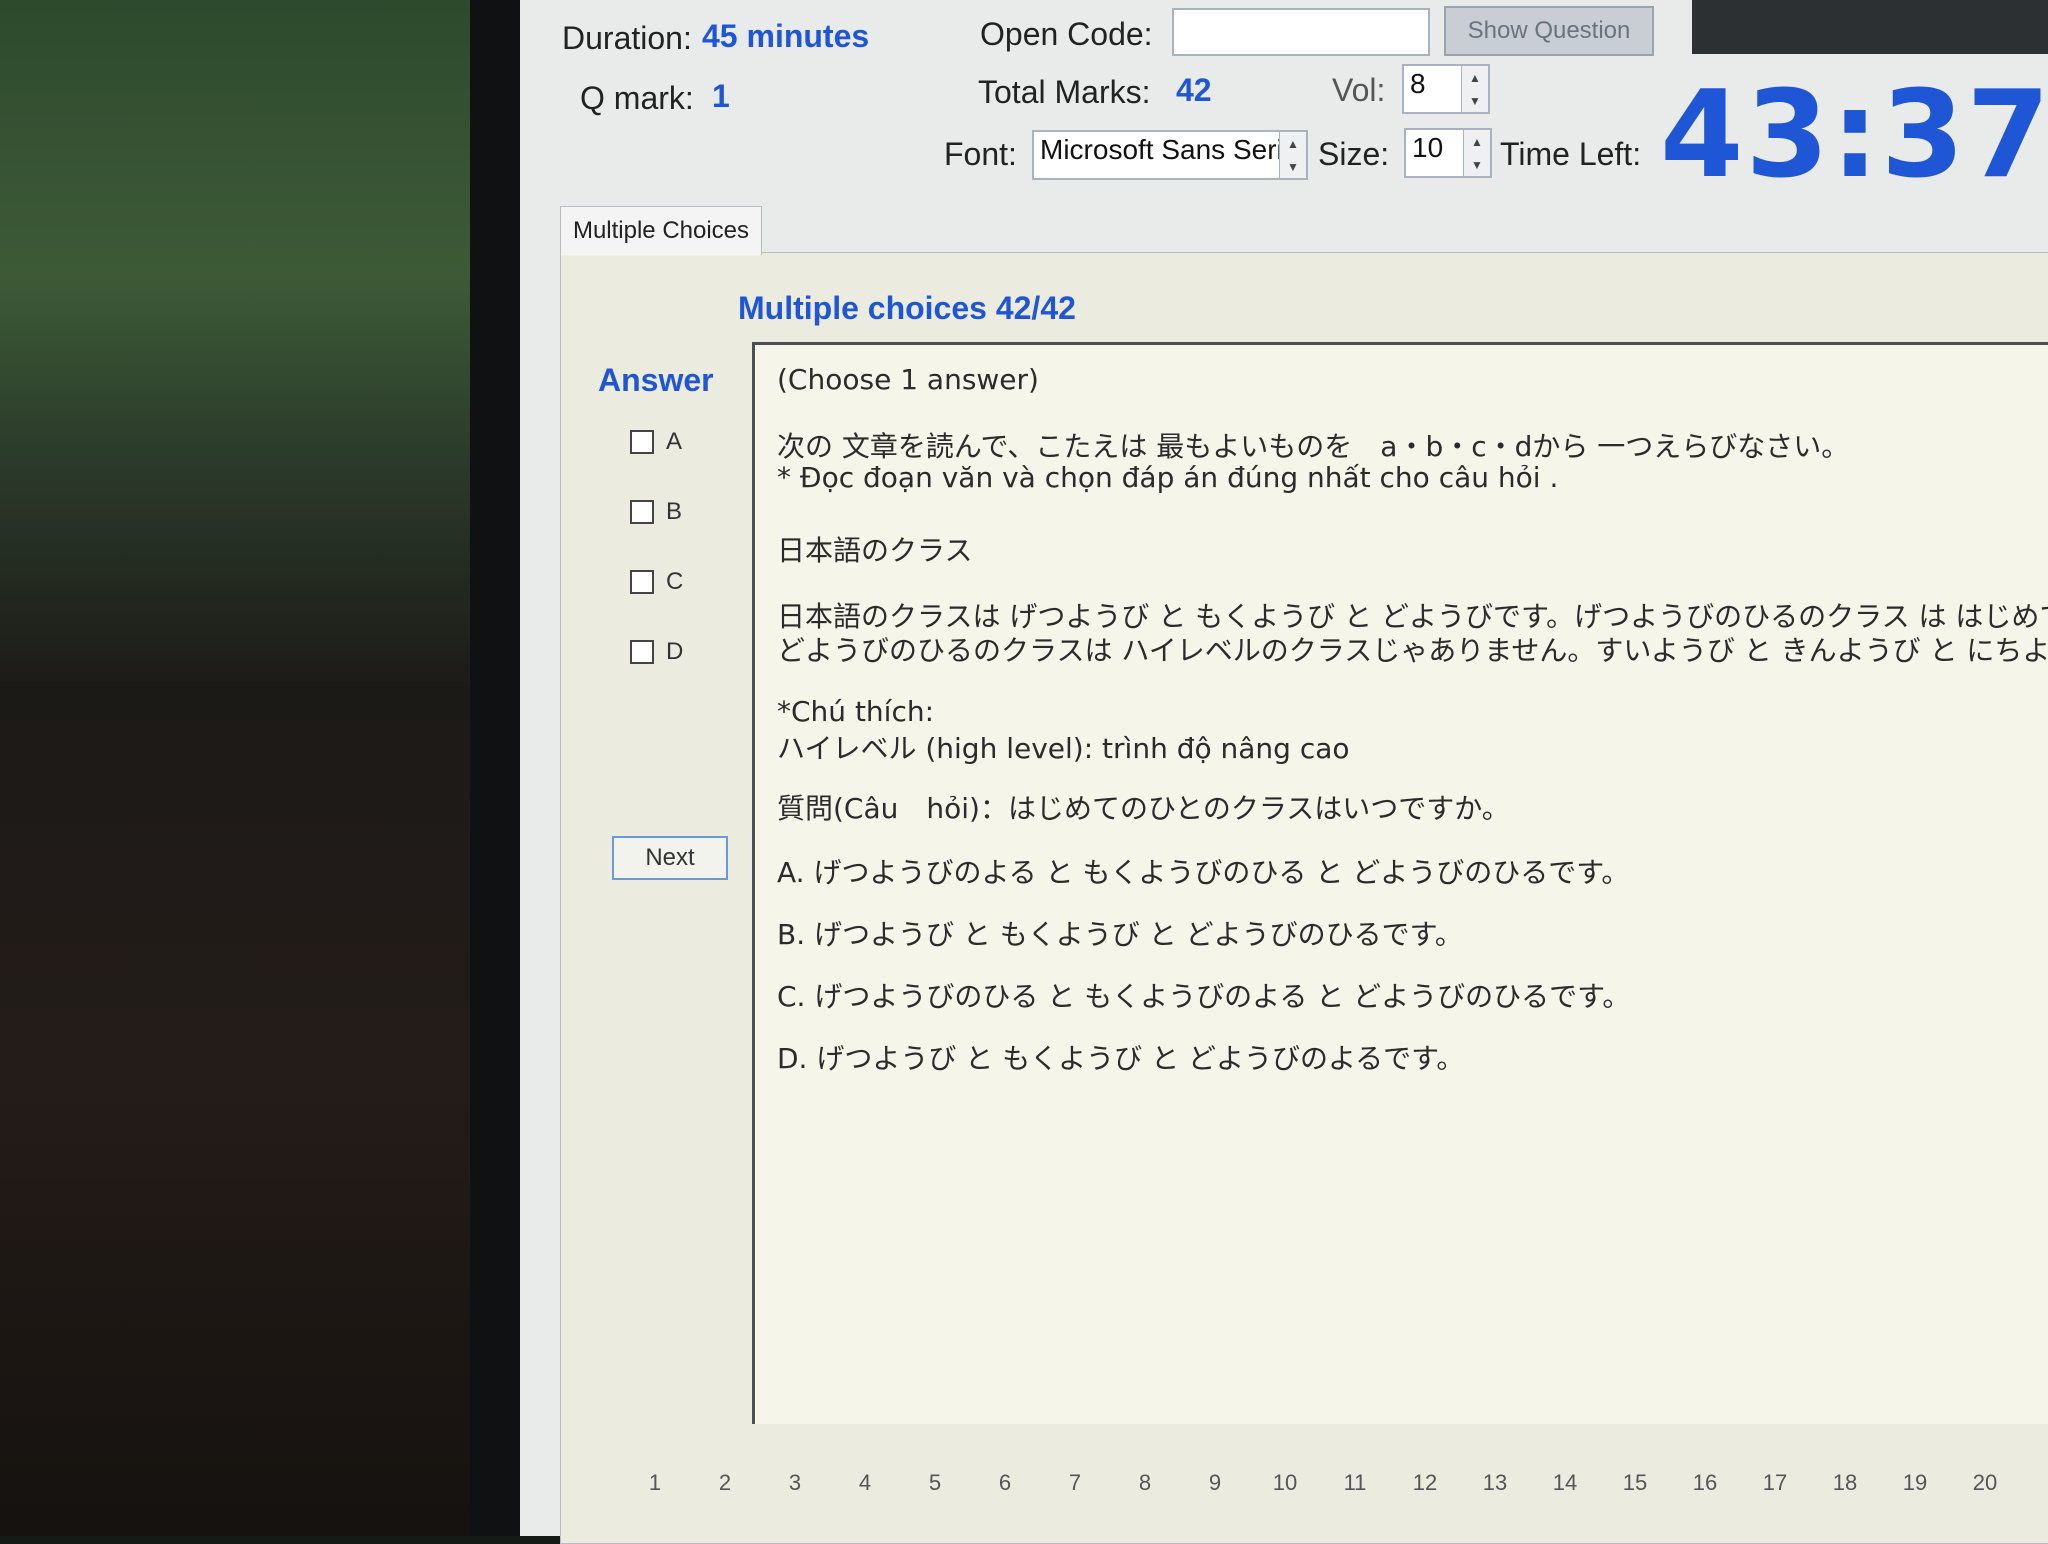 Image resolution: width=2048 pixels, height=1544 pixels. Describe the element at coordinates (642, 512) in the screenshot. I see `checkbox-b` at that location.